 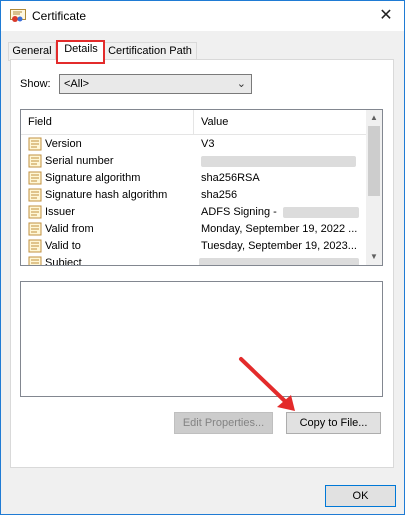 What do you see at coordinates (267, 384) in the screenshot?
I see `annotation-arrow-icon` at bounding box center [267, 384].